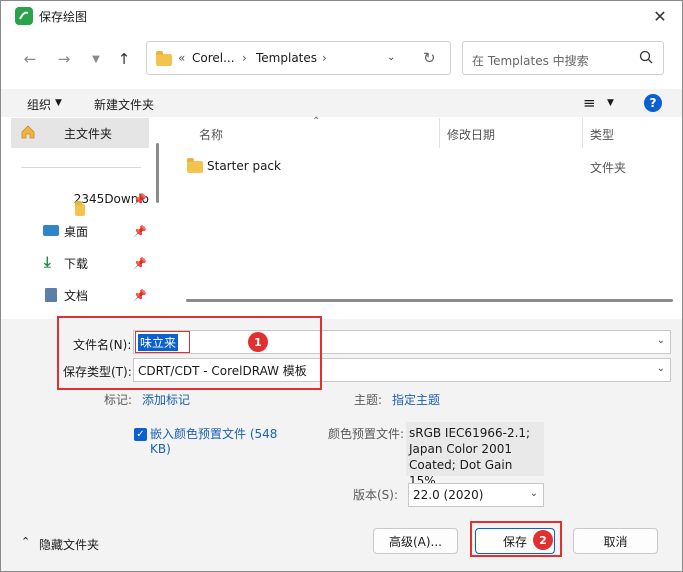 This screenshot has width=683, height=572. I want to click on file-type: 文件夹, so click(608, 168).